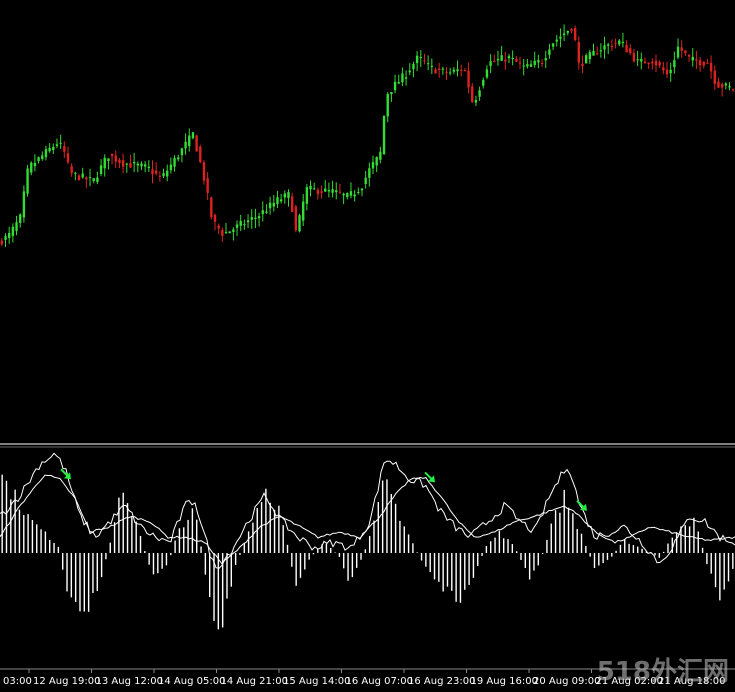  Describe the element at coordinates (441, 681) in the screenshot. I see `time-tick-label: 16 Aug 23:00` at that location.